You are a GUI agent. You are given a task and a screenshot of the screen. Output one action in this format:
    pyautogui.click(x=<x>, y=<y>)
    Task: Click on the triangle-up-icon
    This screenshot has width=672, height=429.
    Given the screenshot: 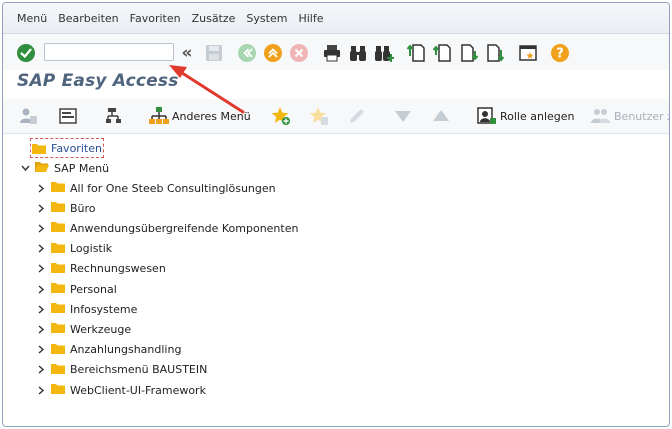 What is the action you would take?
    pyautogui.click(x=441, y=115)
    